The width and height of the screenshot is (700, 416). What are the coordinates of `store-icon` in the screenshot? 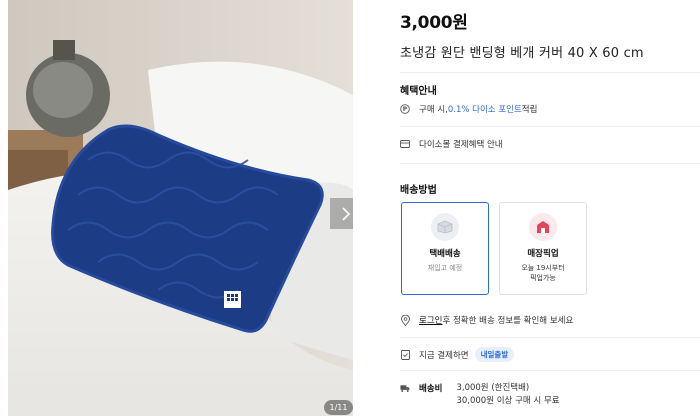 It's located at (543, 227).